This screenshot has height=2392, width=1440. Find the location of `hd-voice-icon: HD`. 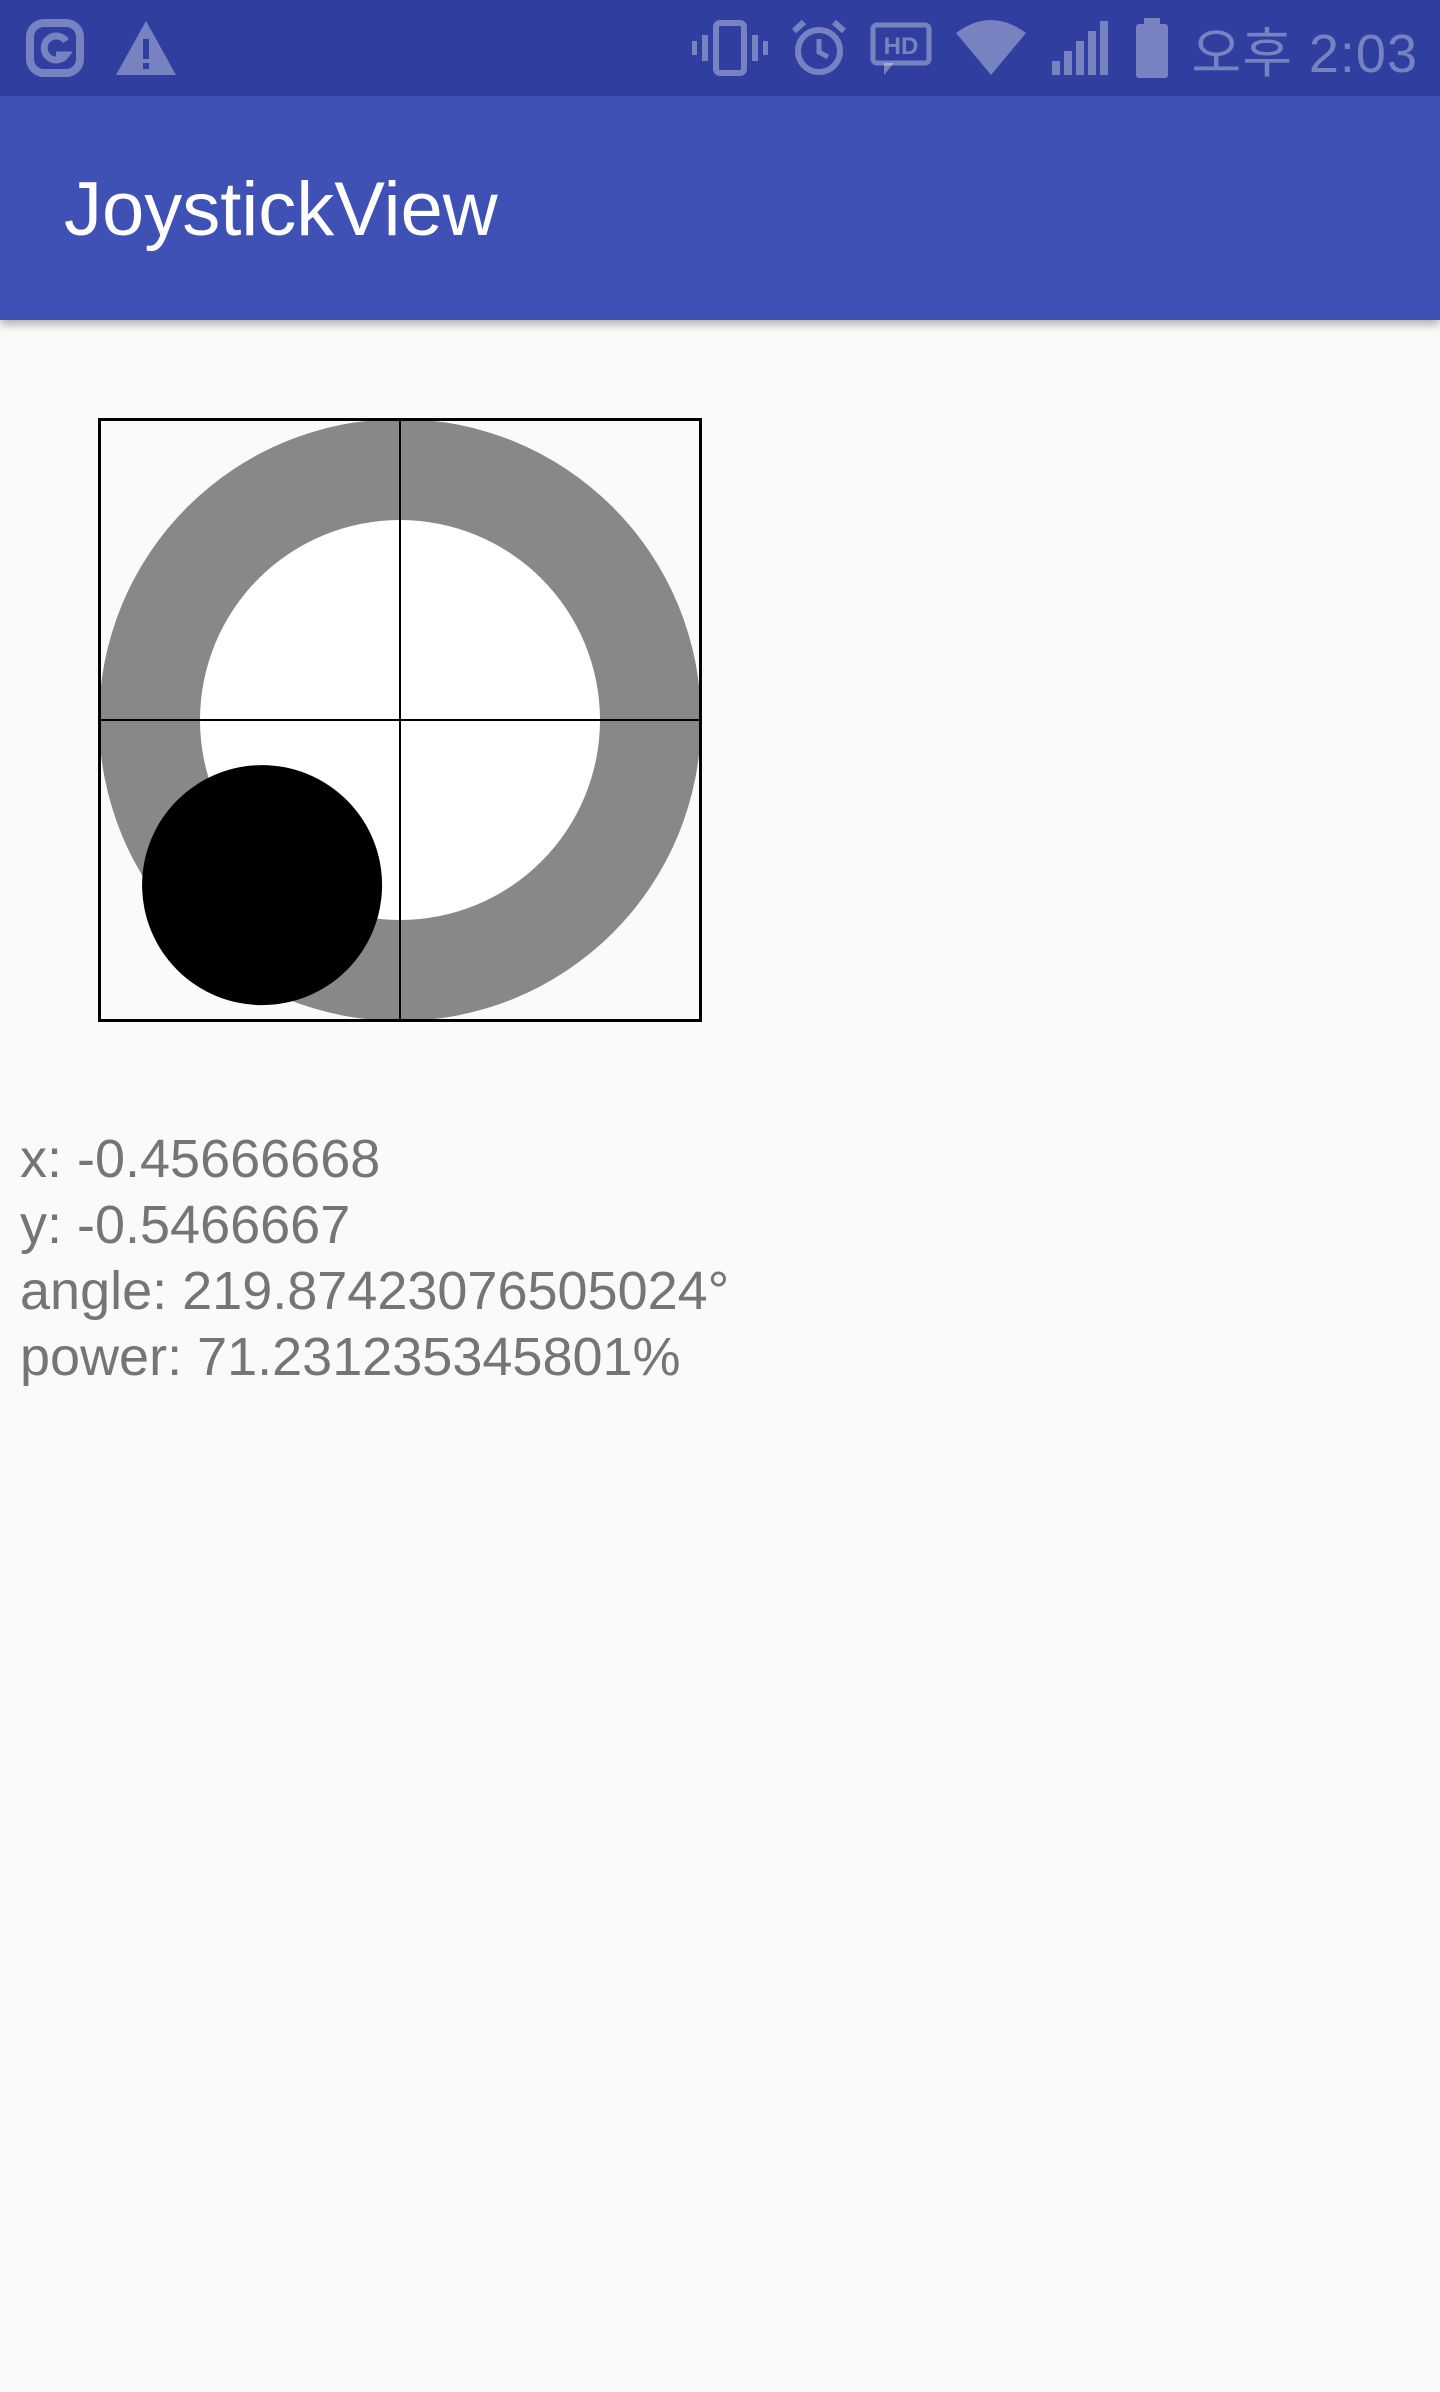

hd-voice-icon: HD is located at coordinates (901, 48).